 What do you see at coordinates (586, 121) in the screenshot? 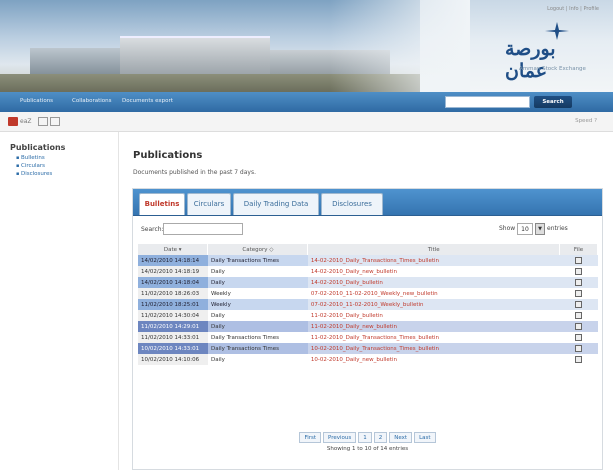
I see `speed-label: Speed ?` at bounding box center [586, 121].